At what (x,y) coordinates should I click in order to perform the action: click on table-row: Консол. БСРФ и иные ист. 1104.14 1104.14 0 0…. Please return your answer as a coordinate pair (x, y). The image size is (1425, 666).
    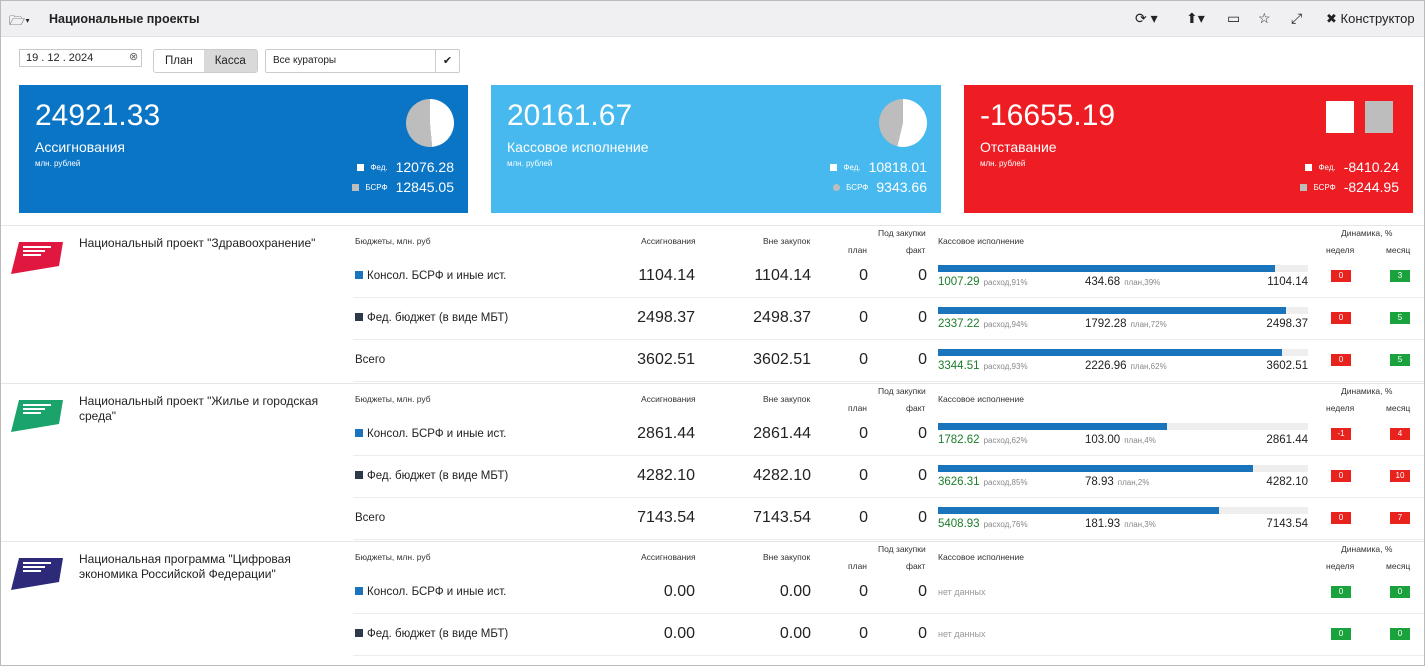
    Looking at the image, I should click on (888, 277).